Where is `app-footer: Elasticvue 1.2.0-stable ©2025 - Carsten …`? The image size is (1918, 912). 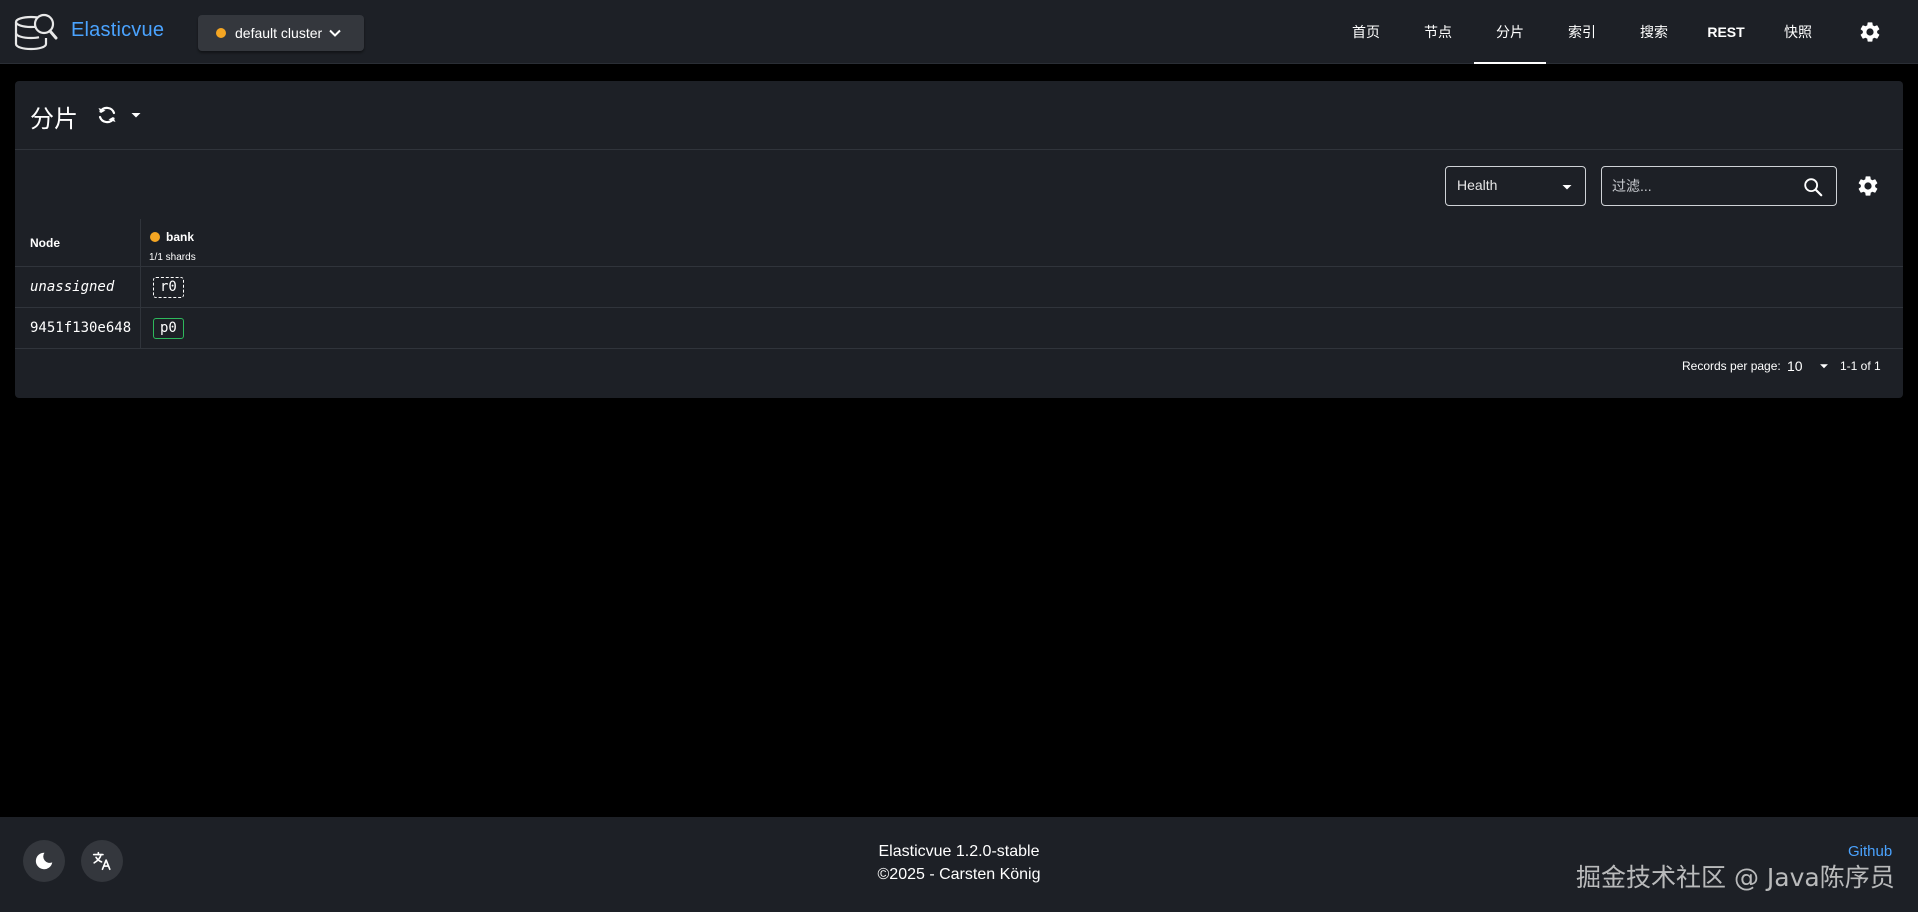
app-footer: Elasticvue 1.2.0-stable ©2025 - Carsten … is located at coordinates (959, 864).